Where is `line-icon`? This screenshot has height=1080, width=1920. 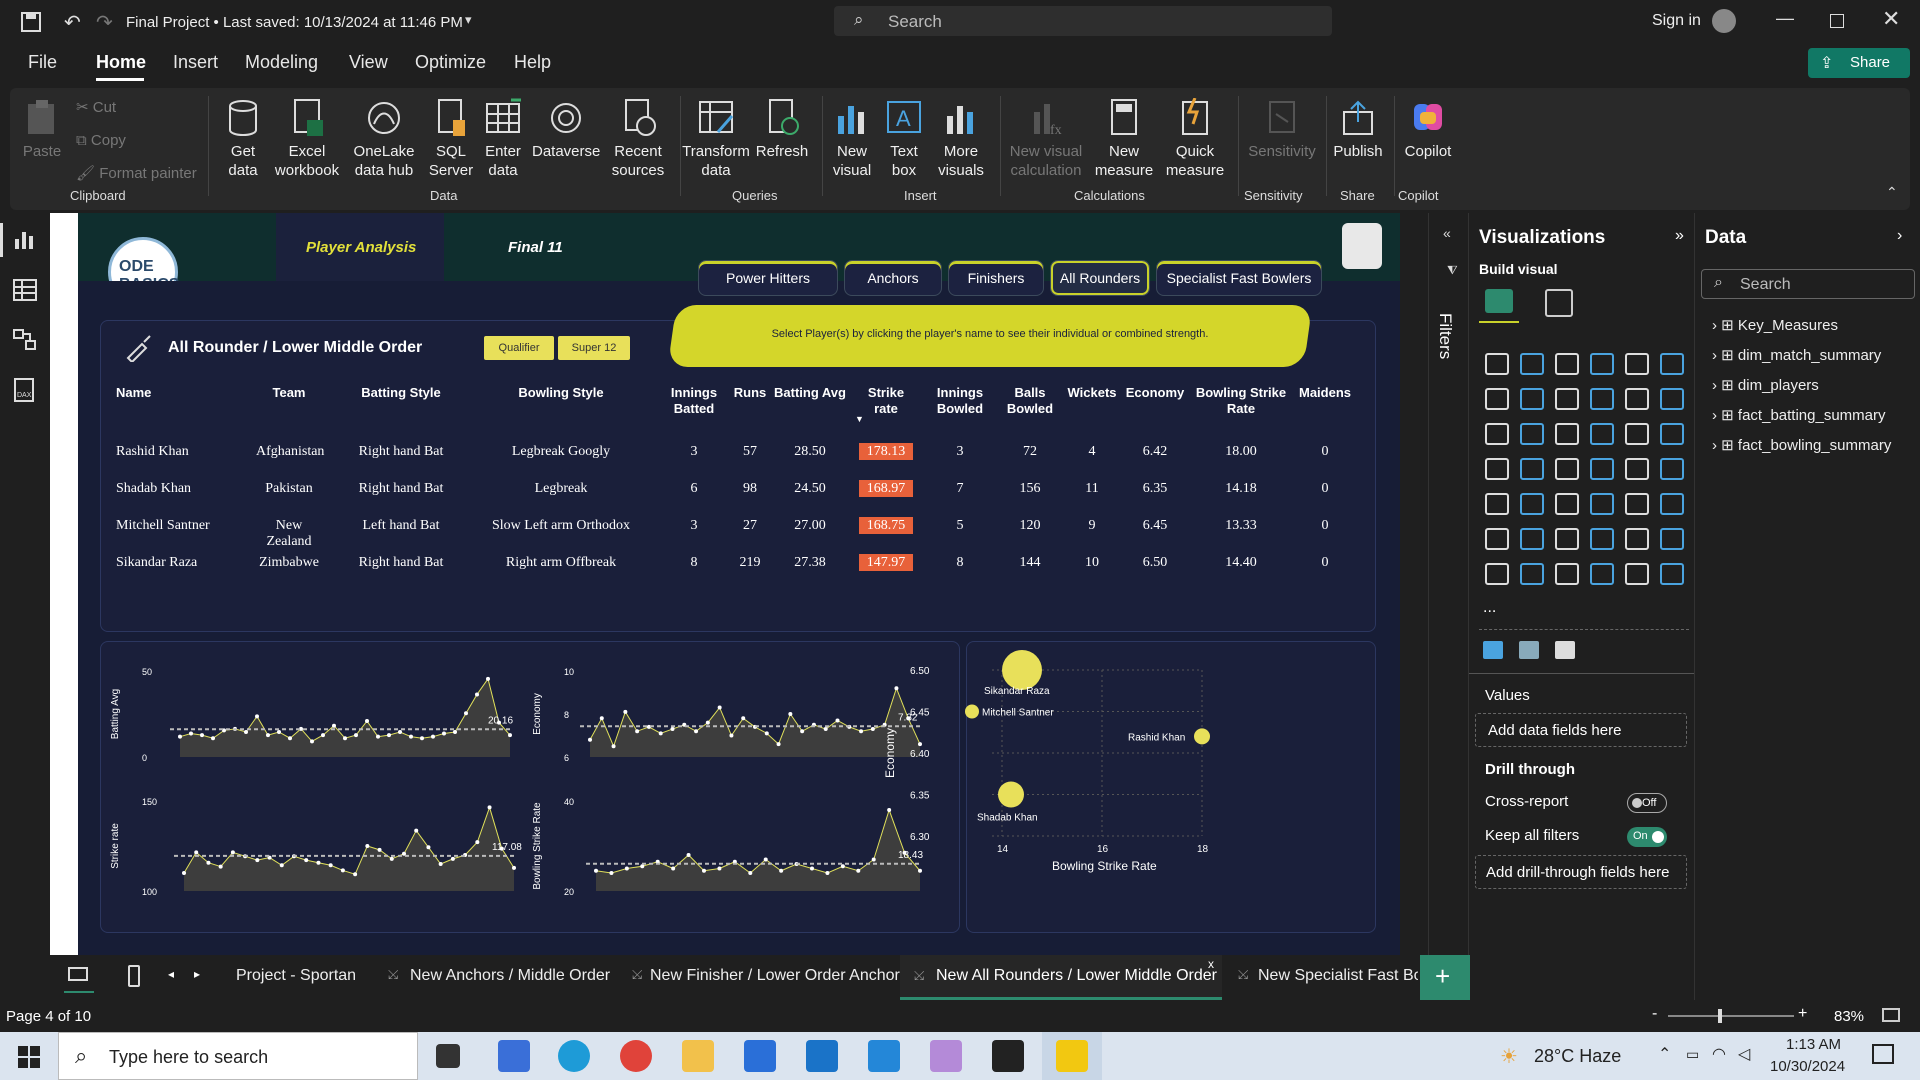 line-icon is located at coordinates (1497, 399).